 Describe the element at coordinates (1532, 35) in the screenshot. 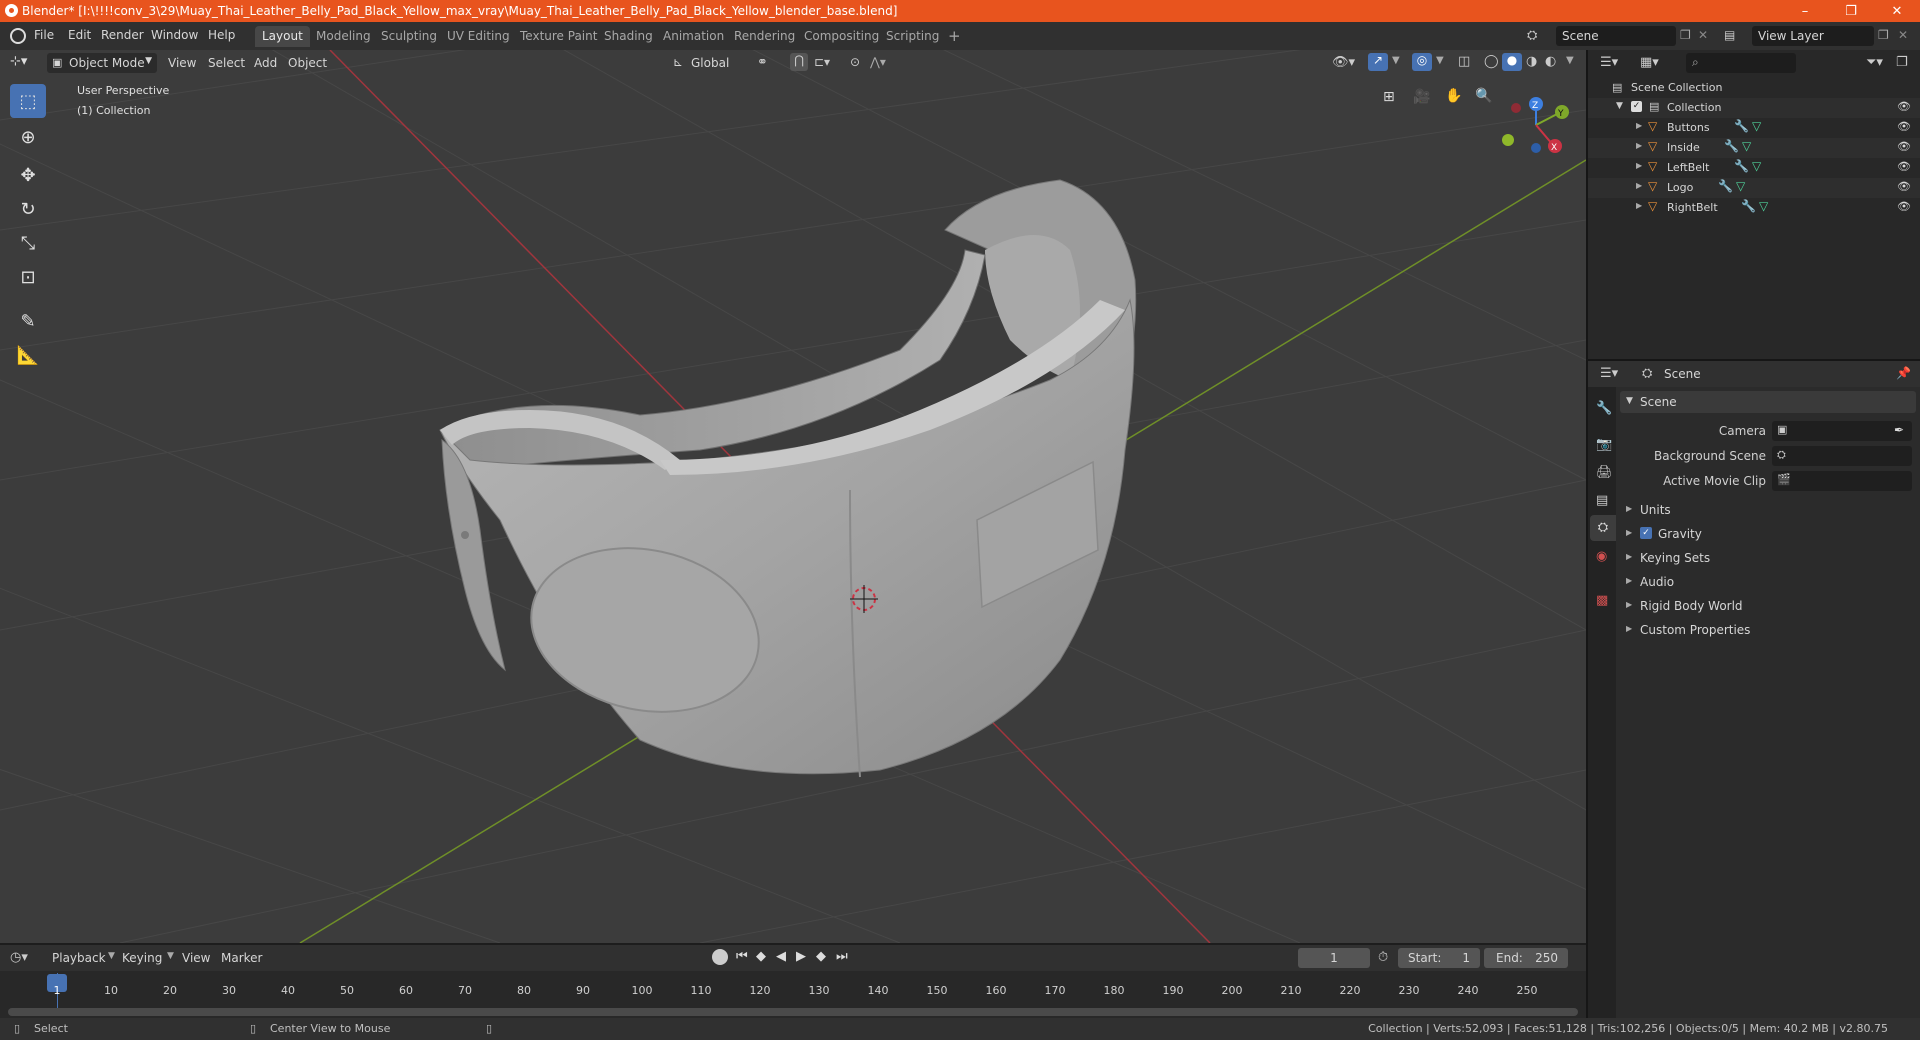

I see `scene-selector-icon: ⛭` at that location.